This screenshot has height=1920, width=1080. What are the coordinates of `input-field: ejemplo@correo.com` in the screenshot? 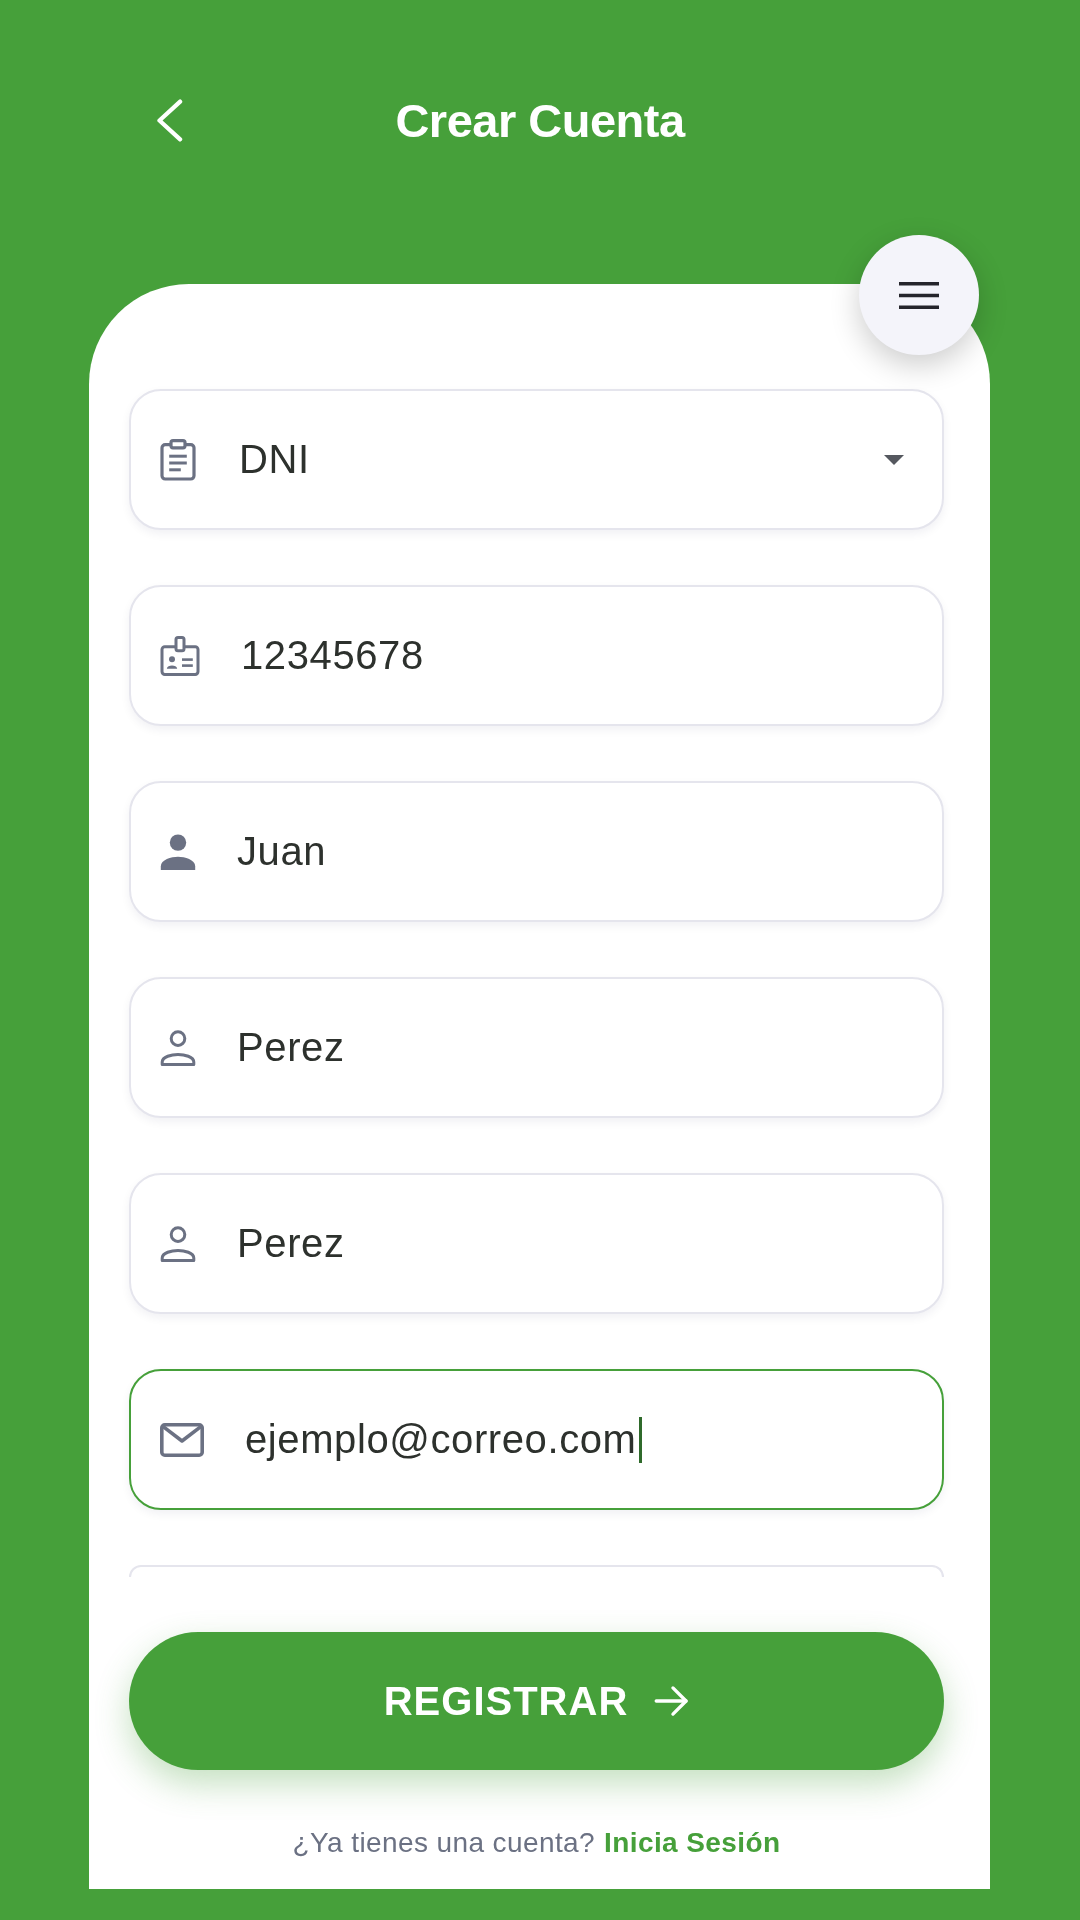 It's located at (536, 1439).